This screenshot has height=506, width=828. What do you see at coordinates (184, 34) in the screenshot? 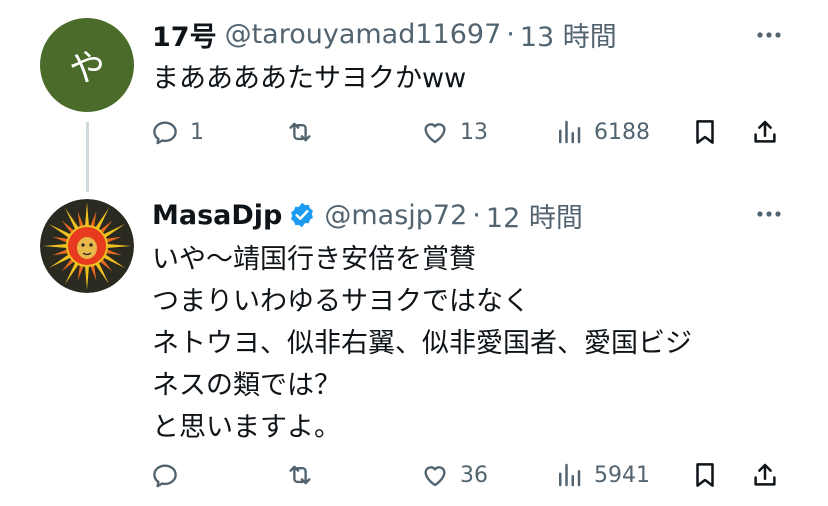
I see `display-name: 17号` at bounding box center [184, 34].